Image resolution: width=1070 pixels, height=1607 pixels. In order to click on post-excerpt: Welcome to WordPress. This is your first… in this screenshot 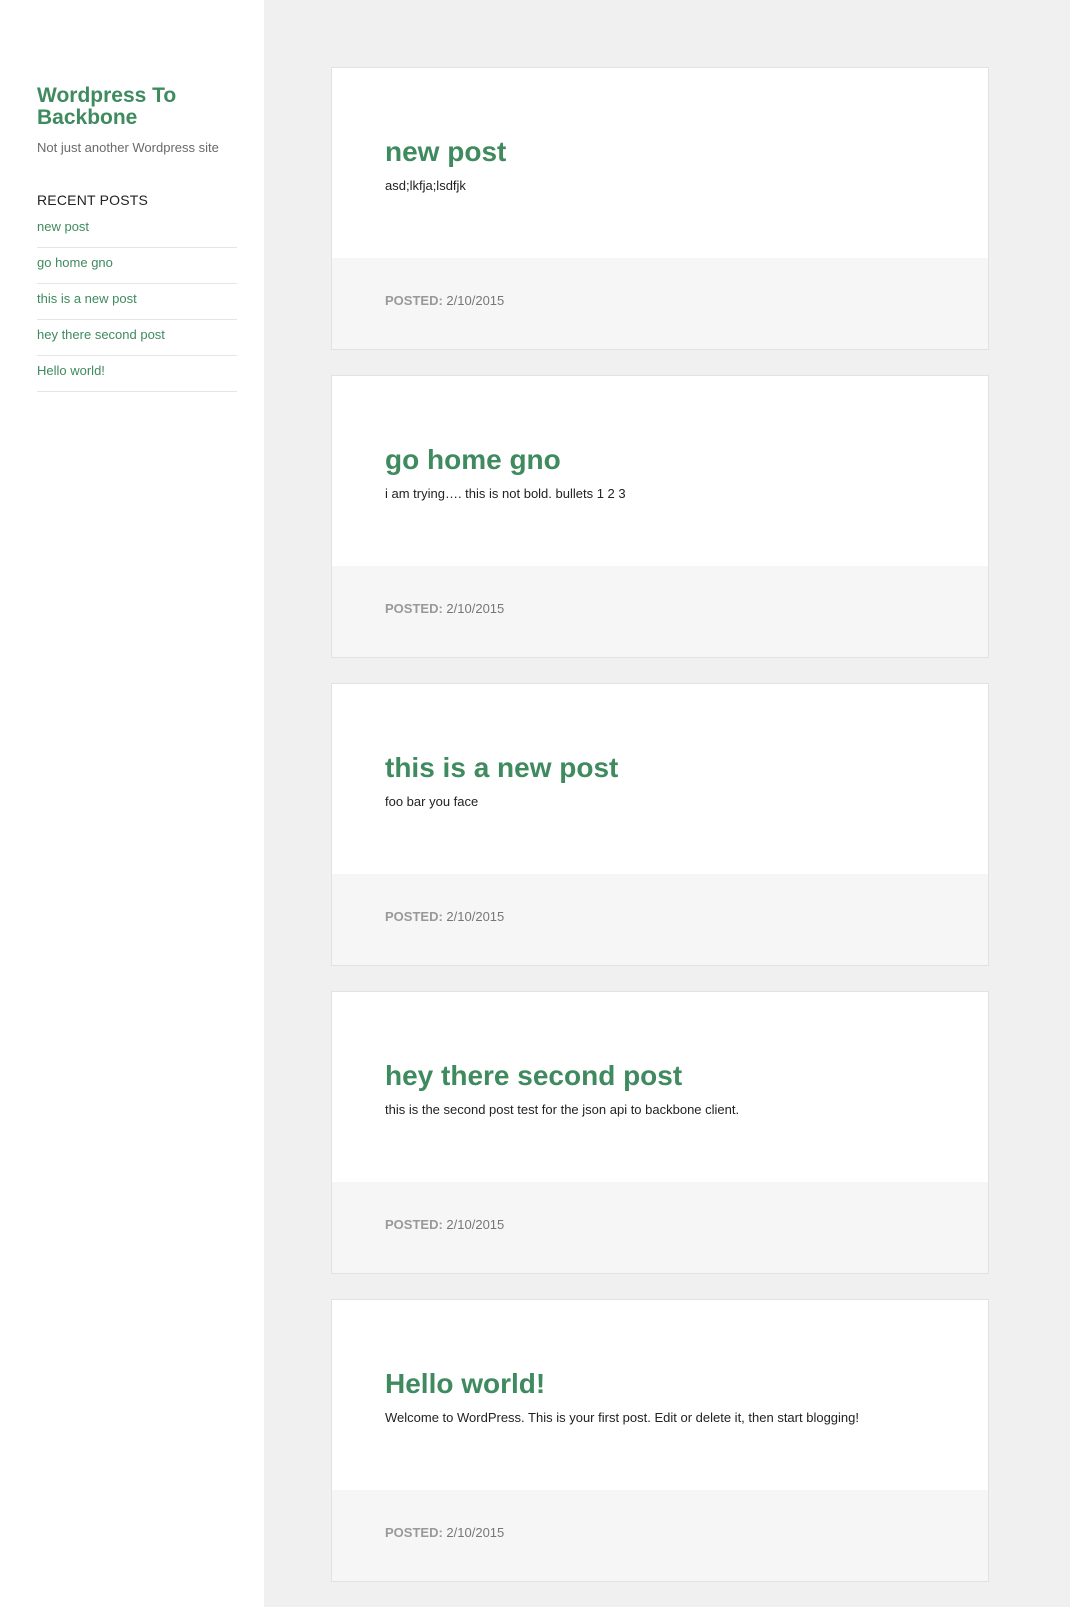, I will do `click(622, 1417)`.